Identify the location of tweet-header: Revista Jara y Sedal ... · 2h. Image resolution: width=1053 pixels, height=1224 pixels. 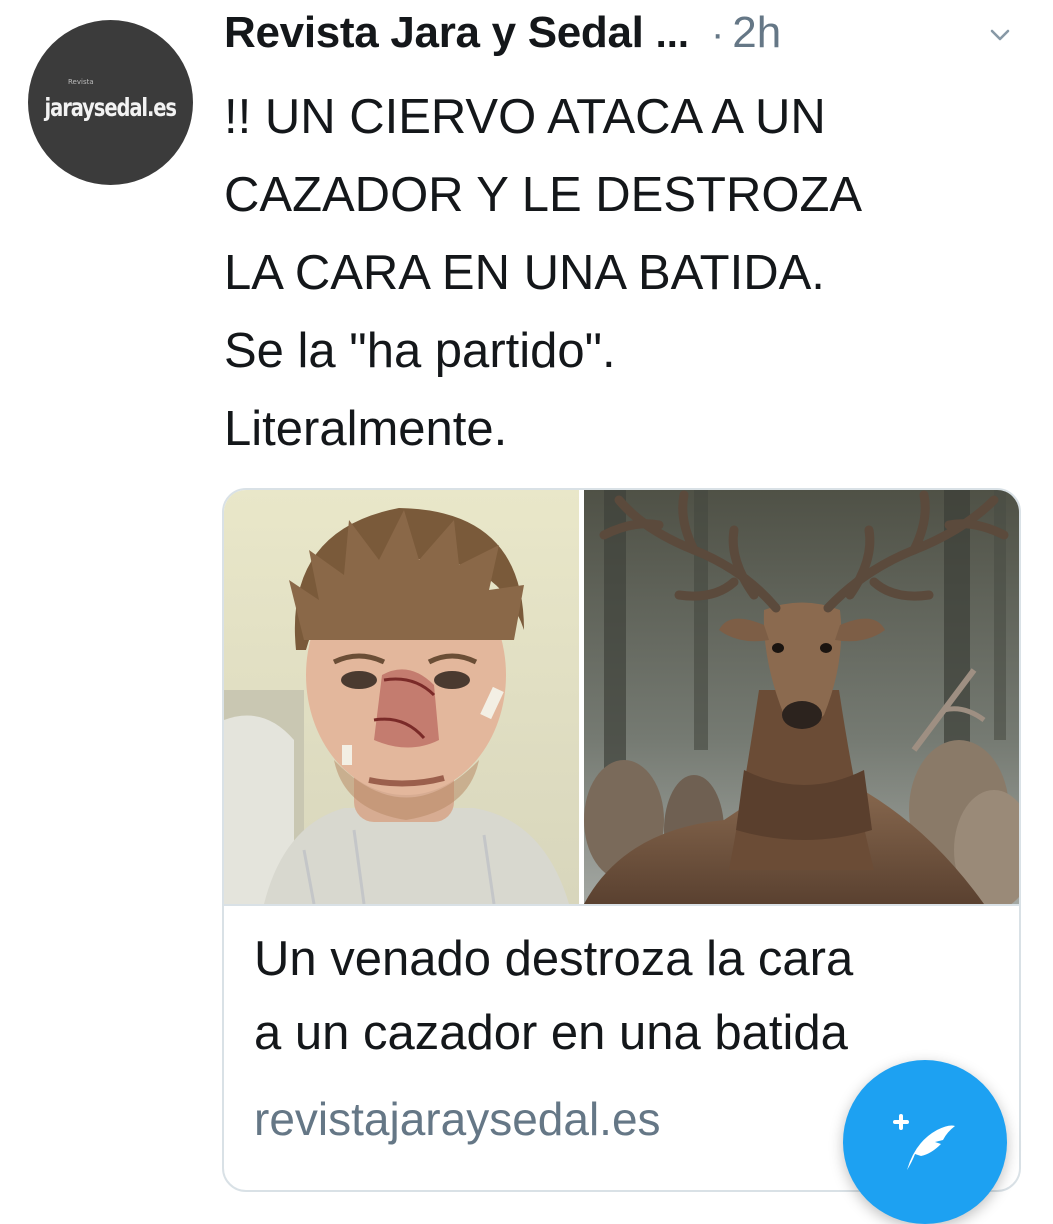
(629, 38).